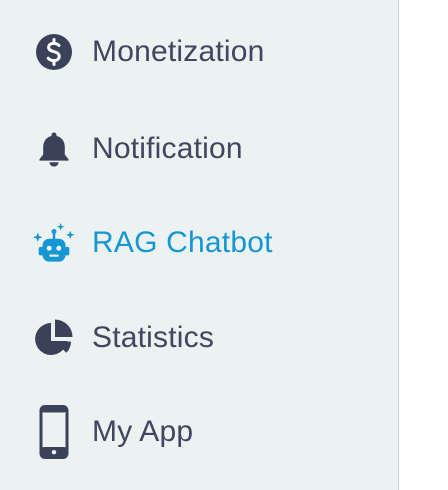 This screenshot has width=448, height=490. What do you see at coordinates (167, 148) in the screenshot?
I see `sidebar-item-label: Notification` at bounding box center [167, 148].